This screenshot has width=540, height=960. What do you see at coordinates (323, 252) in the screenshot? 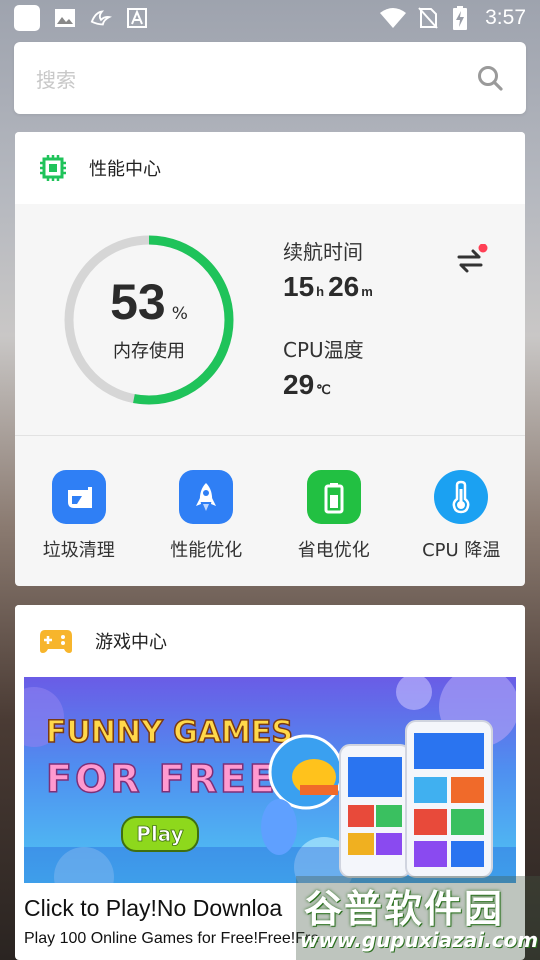
I see `battery-life-label: 续航时间` at bounding box center [323, 252].